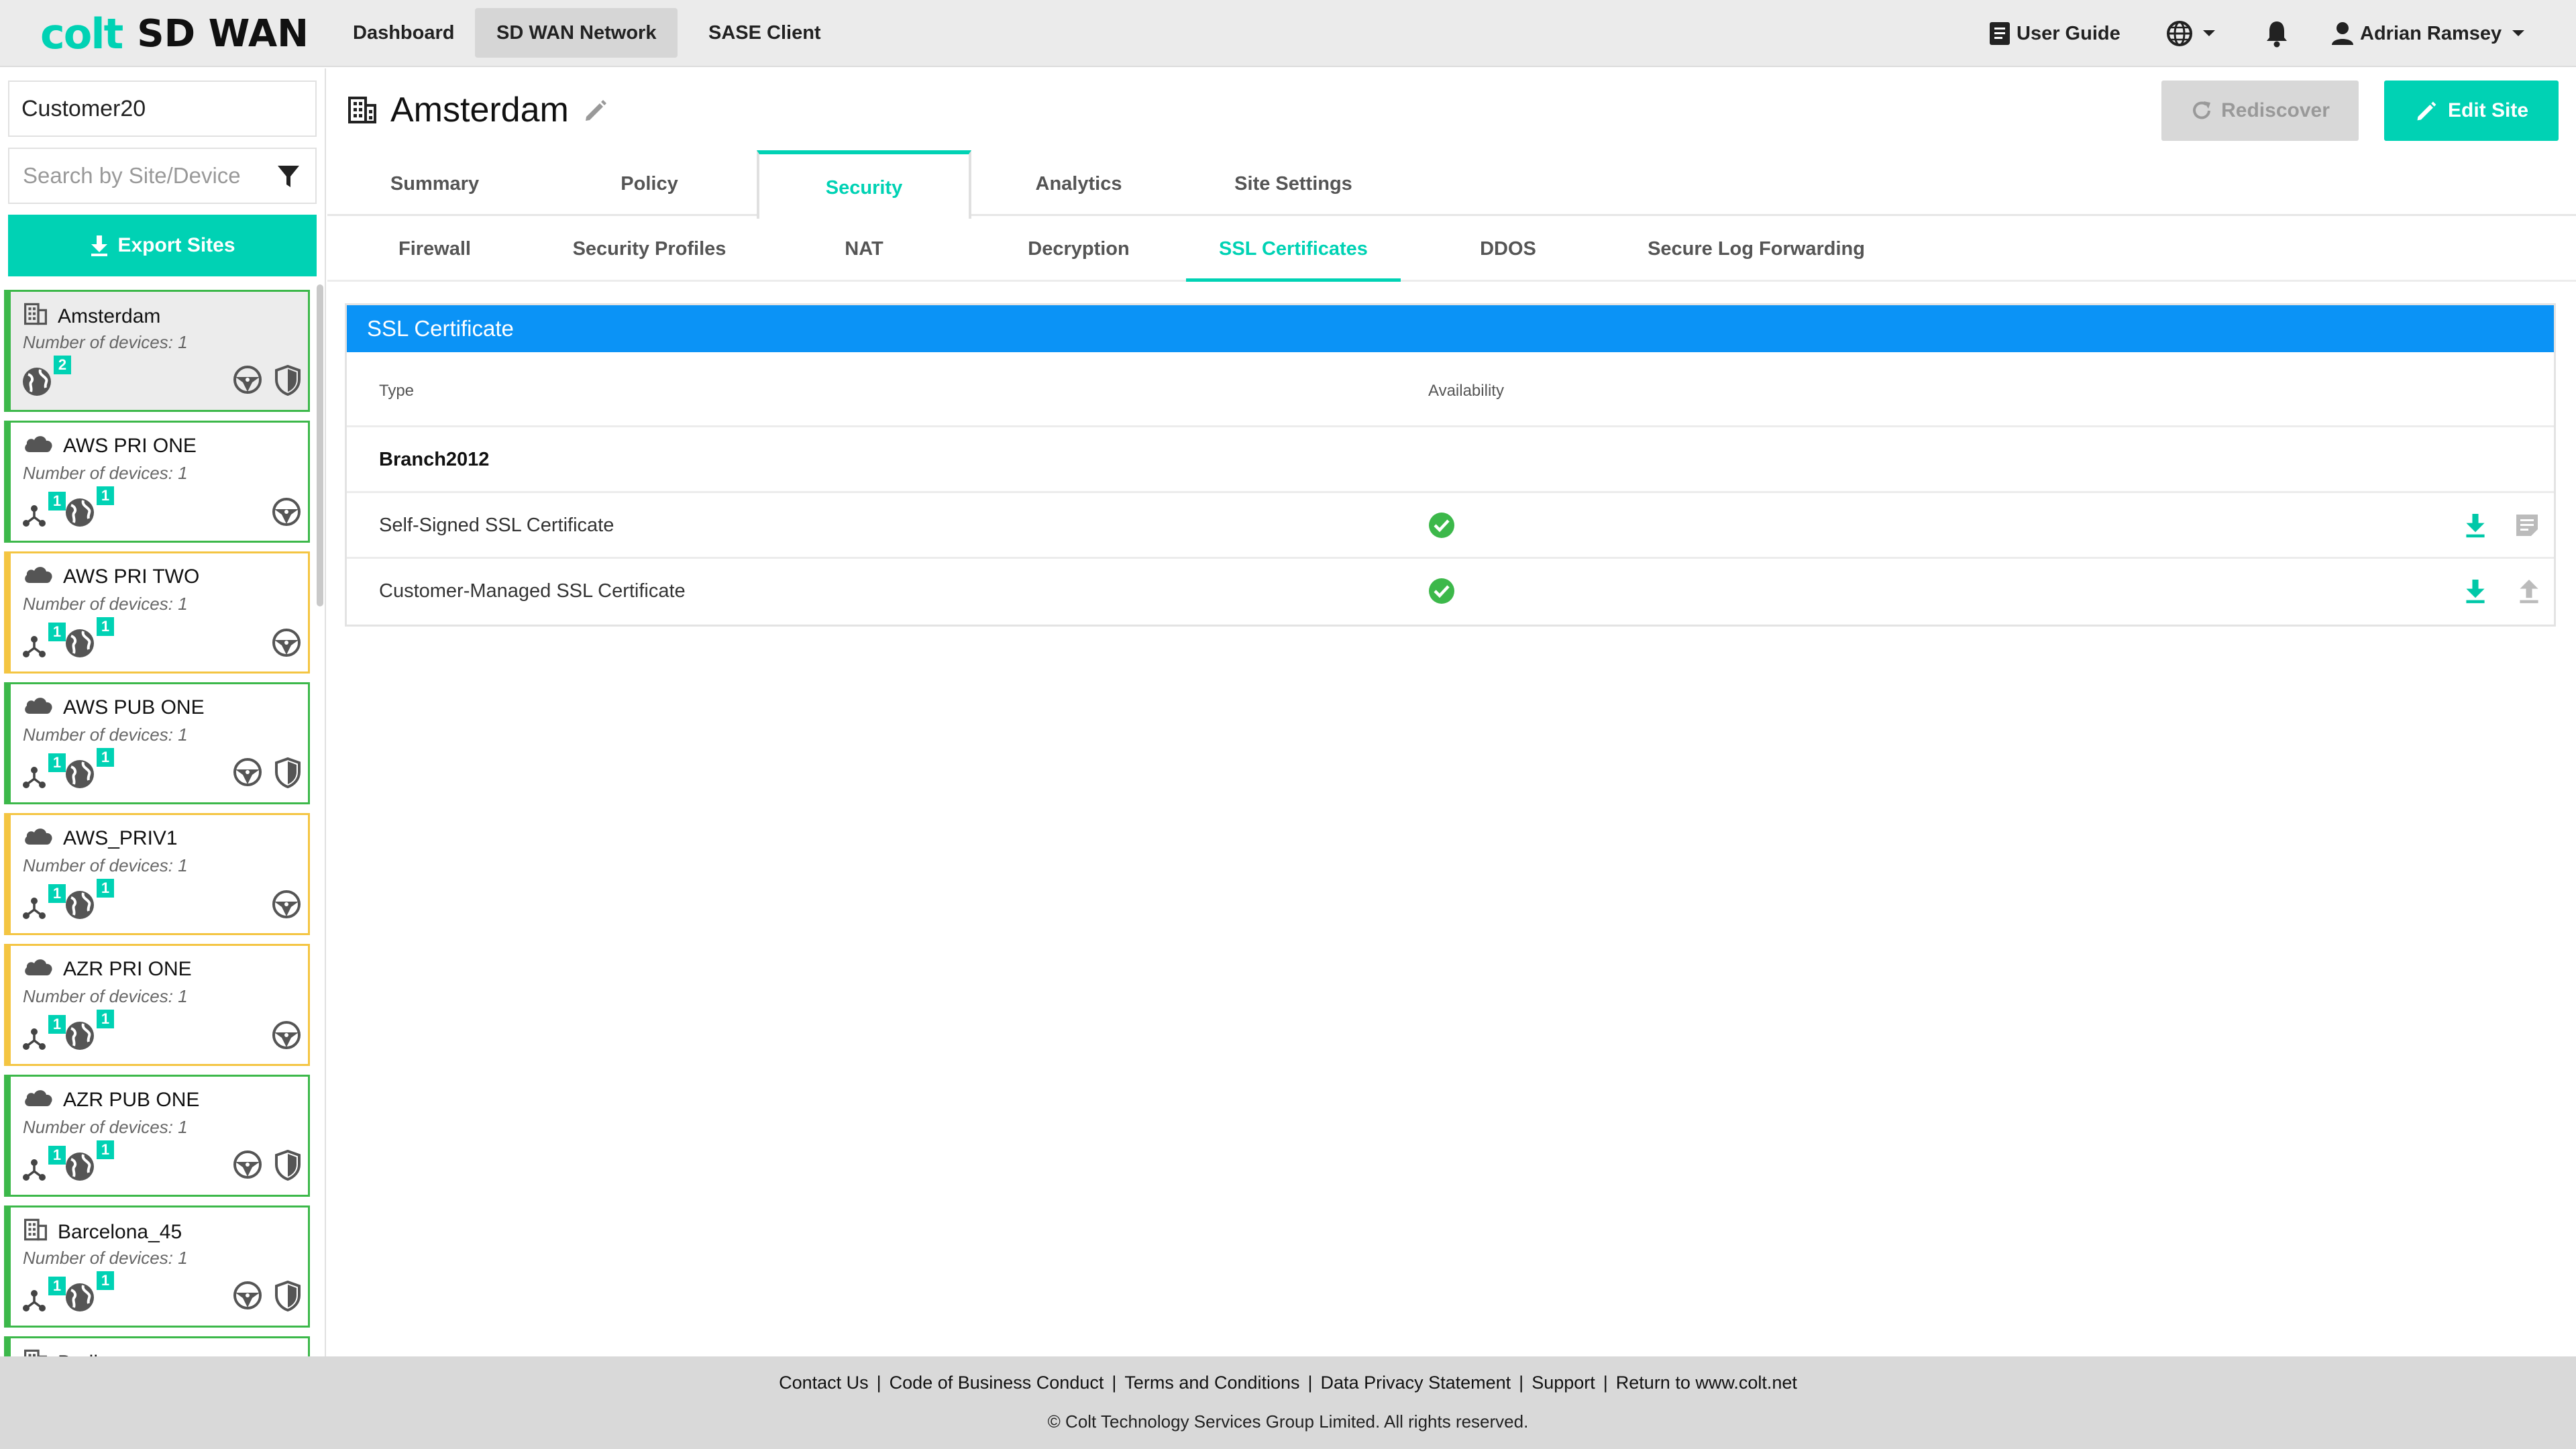 This screenshot has height=1449, width=2576. I want to click on tab-analytics: Analytics, so click(1078, 184).